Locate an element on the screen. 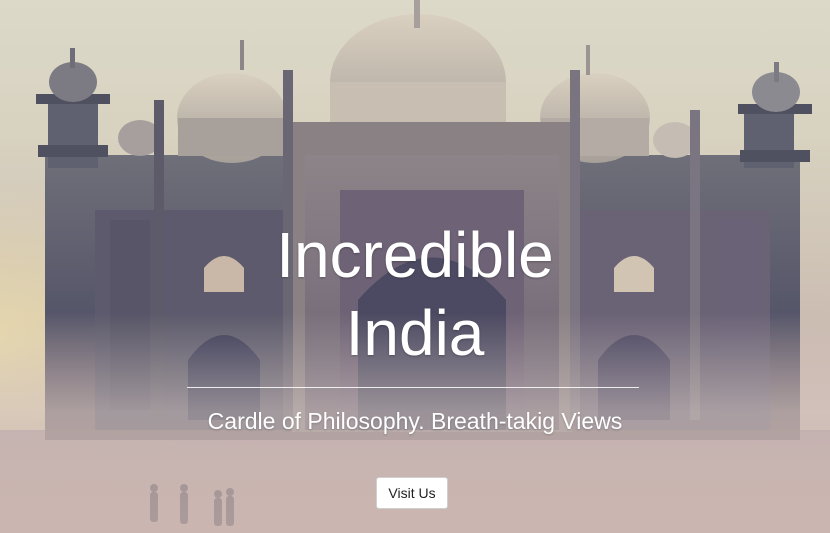  page-subtitle: Cardle of Philosophy. Breath-takig Views is located at coordinates (415, 421).